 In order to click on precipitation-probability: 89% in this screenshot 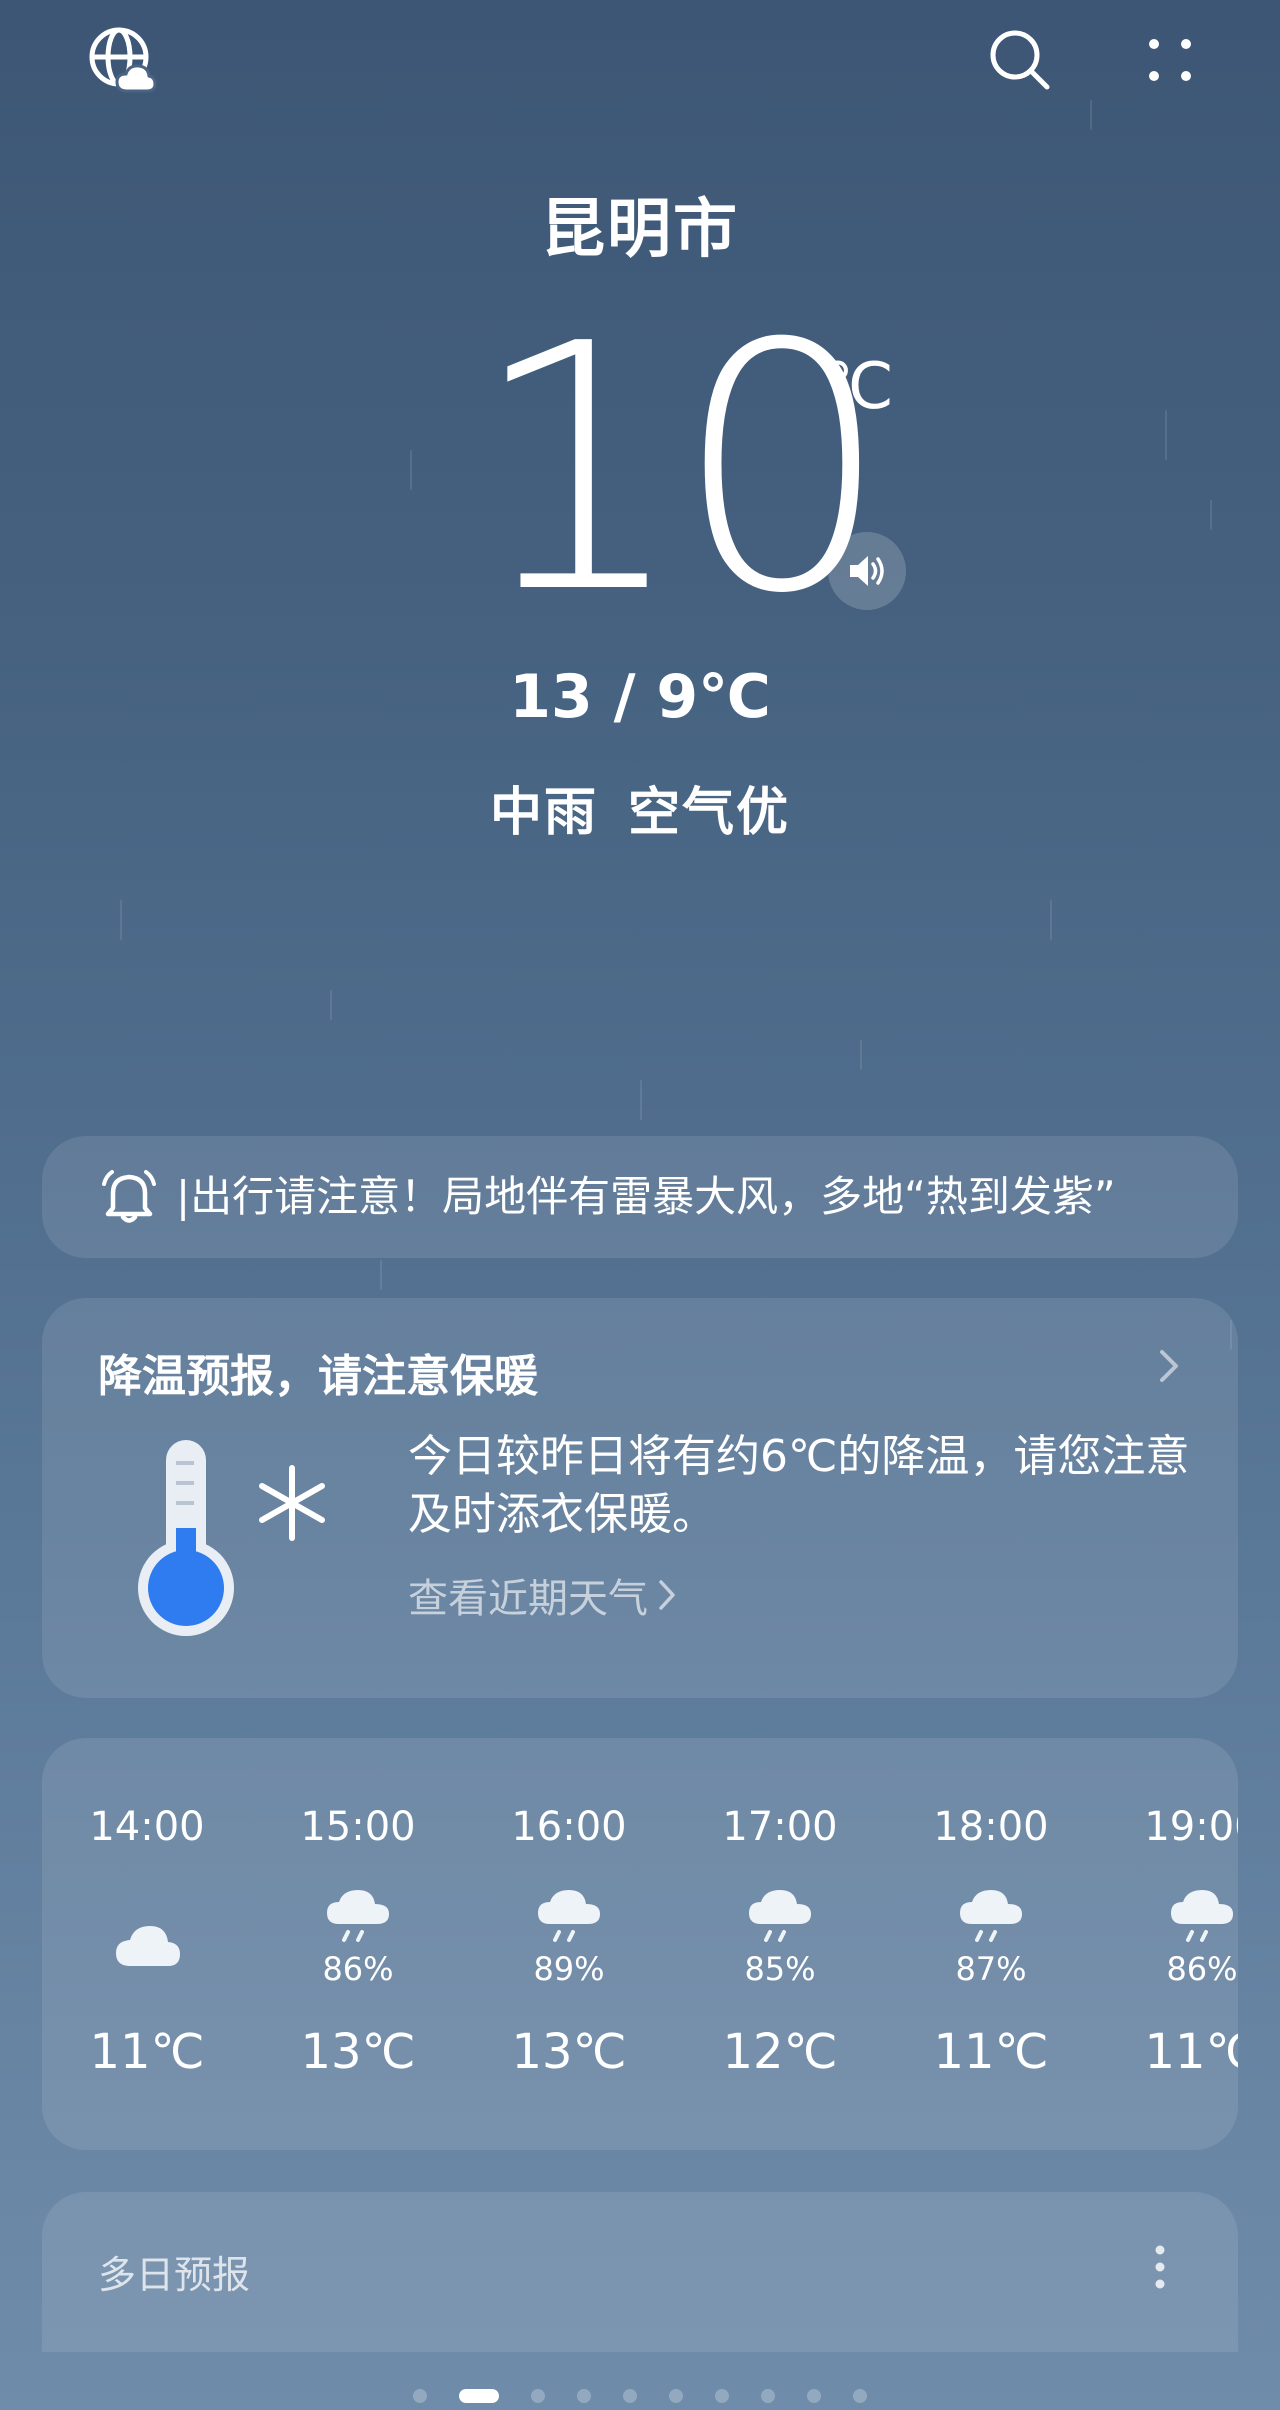, I will do `click(569, 1969)`.